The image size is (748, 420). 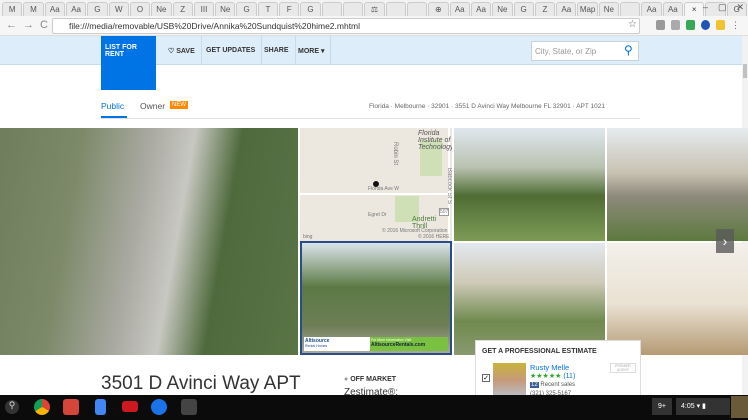 What do you see at coordinates (705, 25) in the screenshot?
I see `info-icon` at bounding box center [705, 25].